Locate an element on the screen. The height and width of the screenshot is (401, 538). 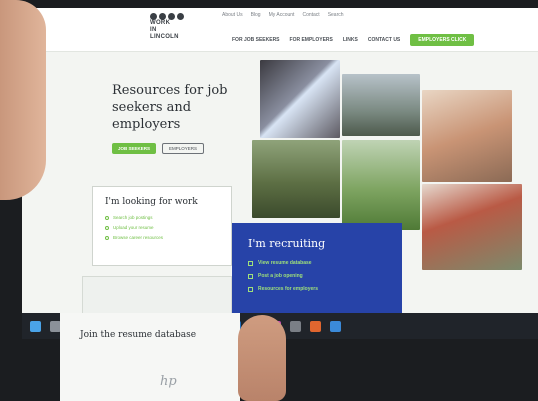
team-photo is located at coordinates (296, 179).